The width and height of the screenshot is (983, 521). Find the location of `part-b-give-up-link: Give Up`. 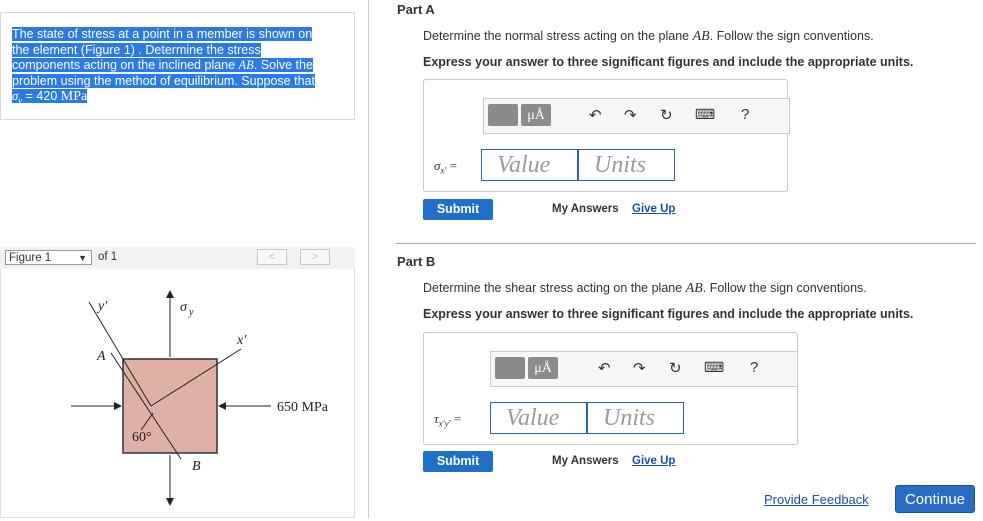

part-b-give-up-link: Give Up is located at coordinates (653, 461).